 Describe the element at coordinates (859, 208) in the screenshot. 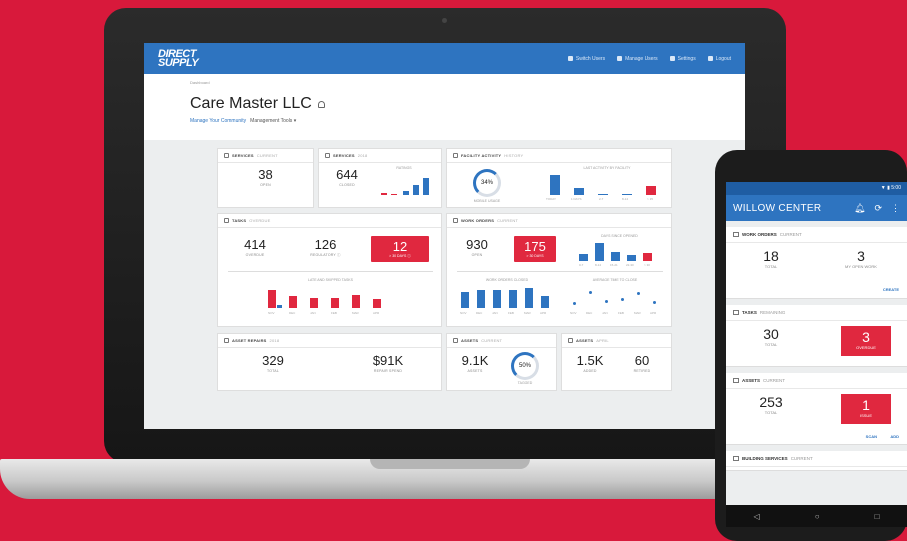

I see `bell-icon: 🔔︎` at that location.